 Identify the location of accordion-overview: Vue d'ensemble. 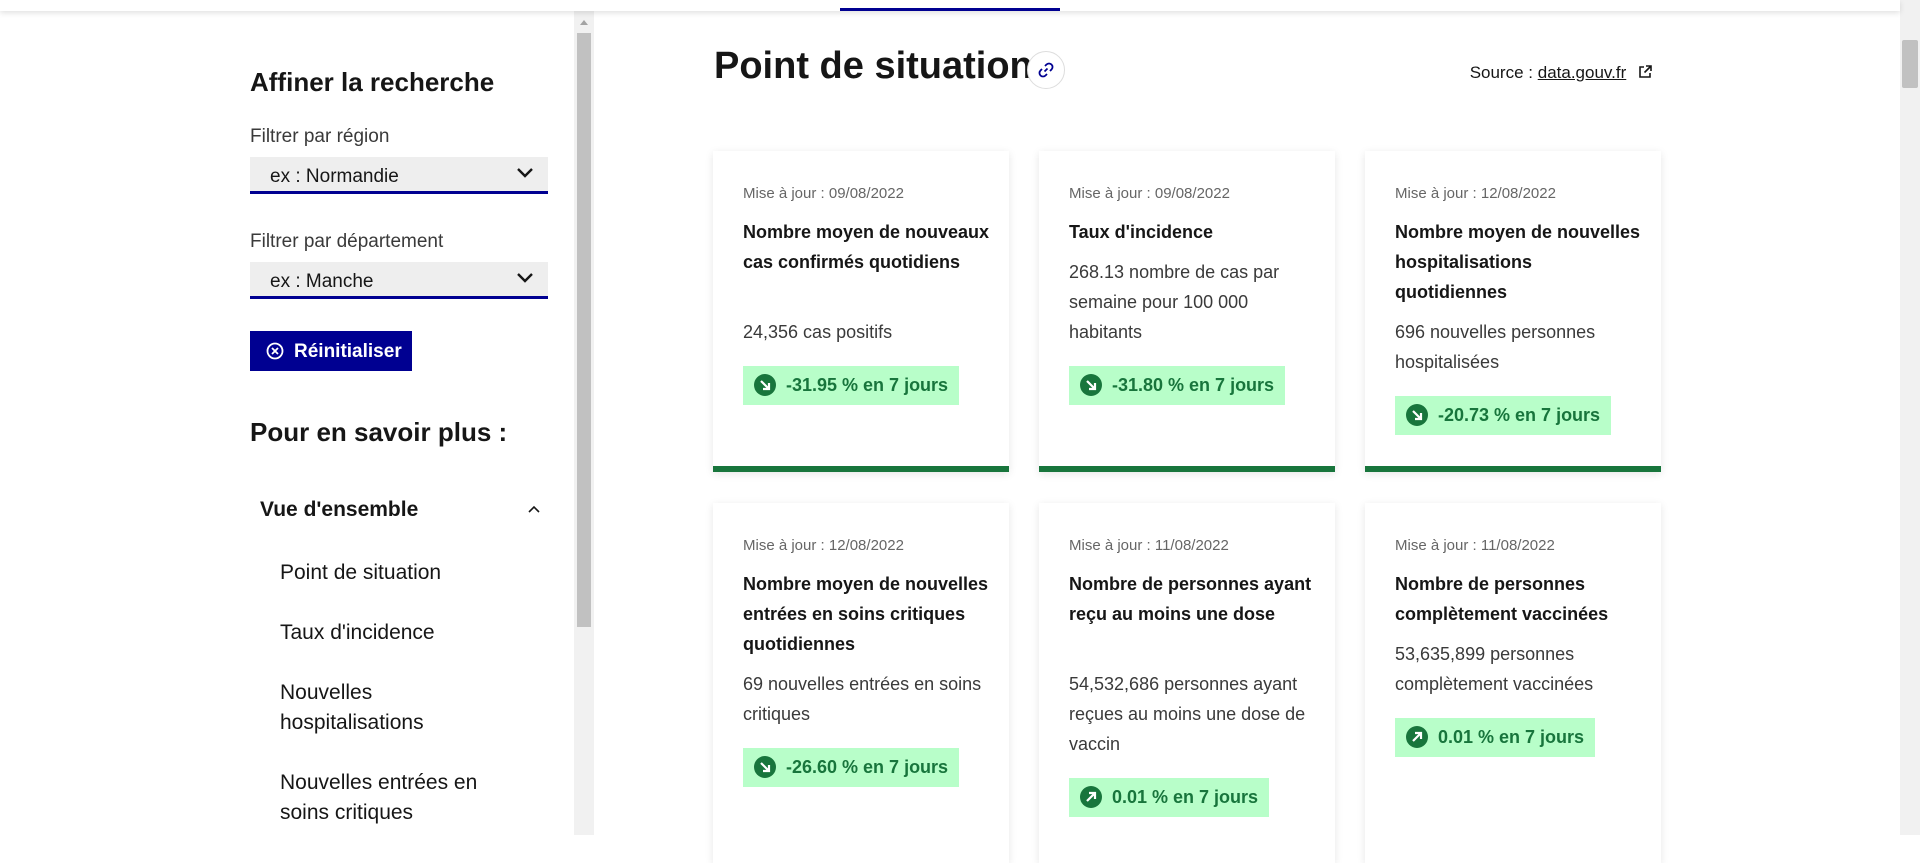
(400, 518).